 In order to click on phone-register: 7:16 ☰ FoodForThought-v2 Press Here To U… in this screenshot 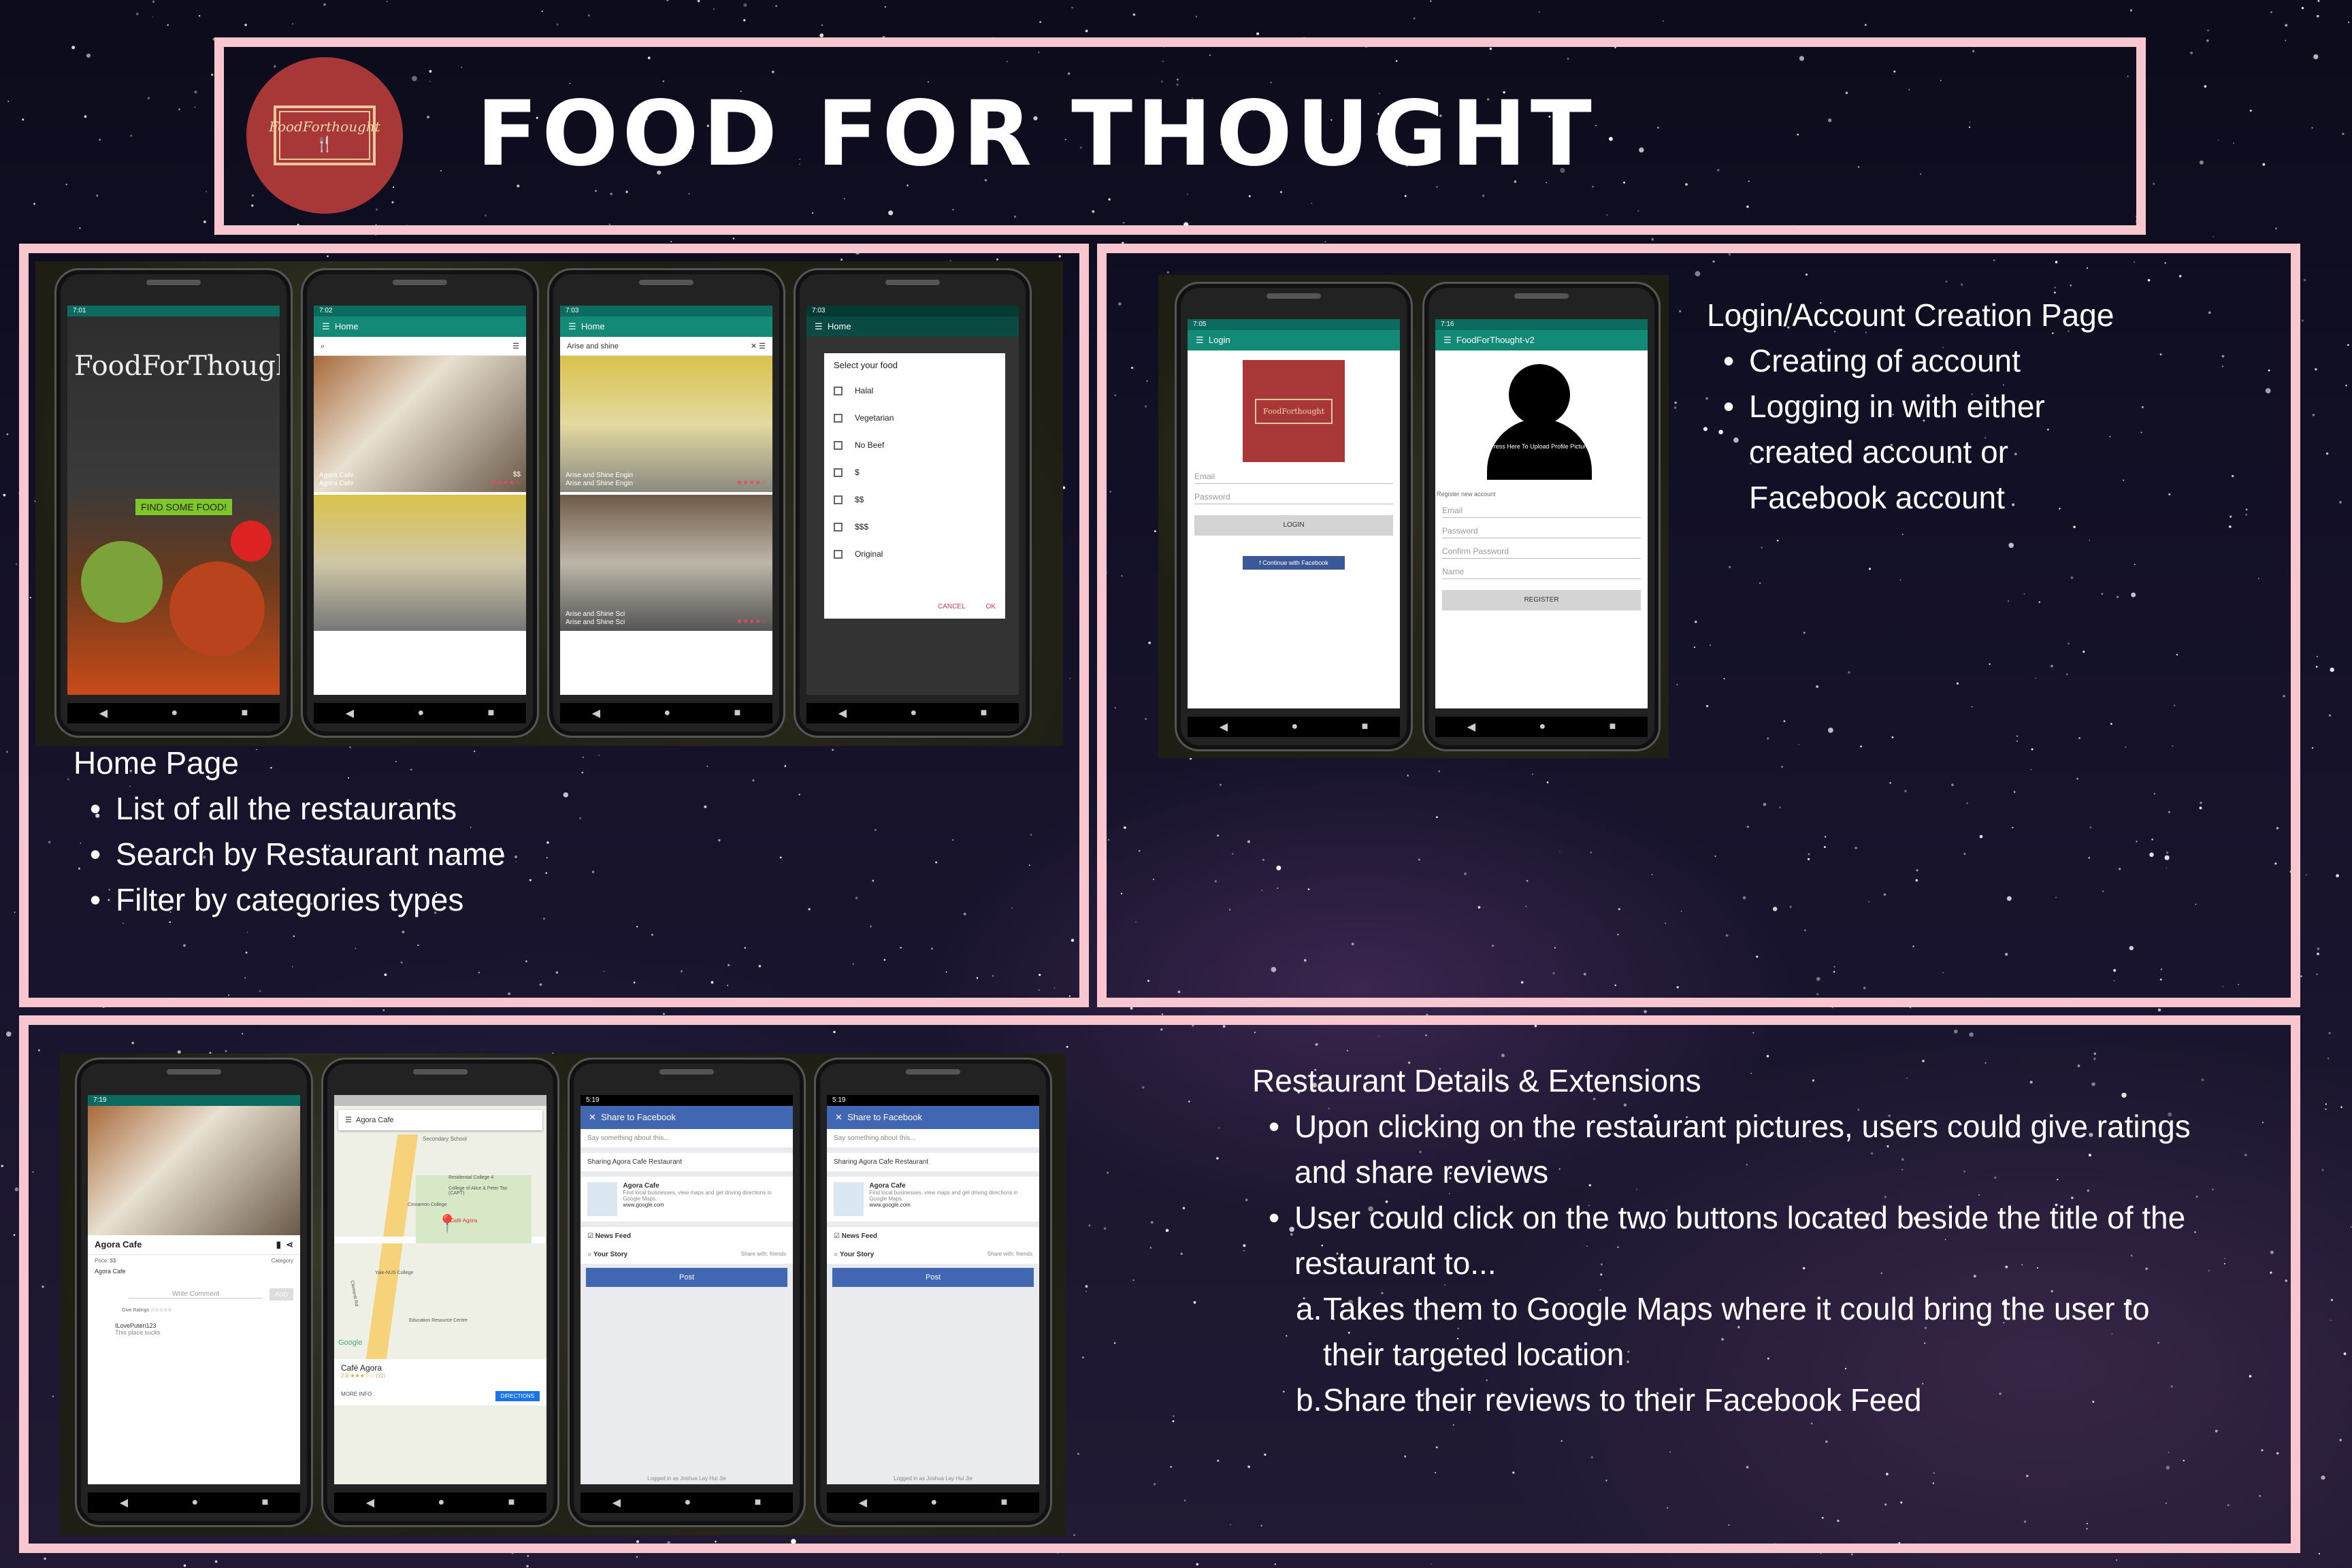, I will do `click(1542, 516)`.